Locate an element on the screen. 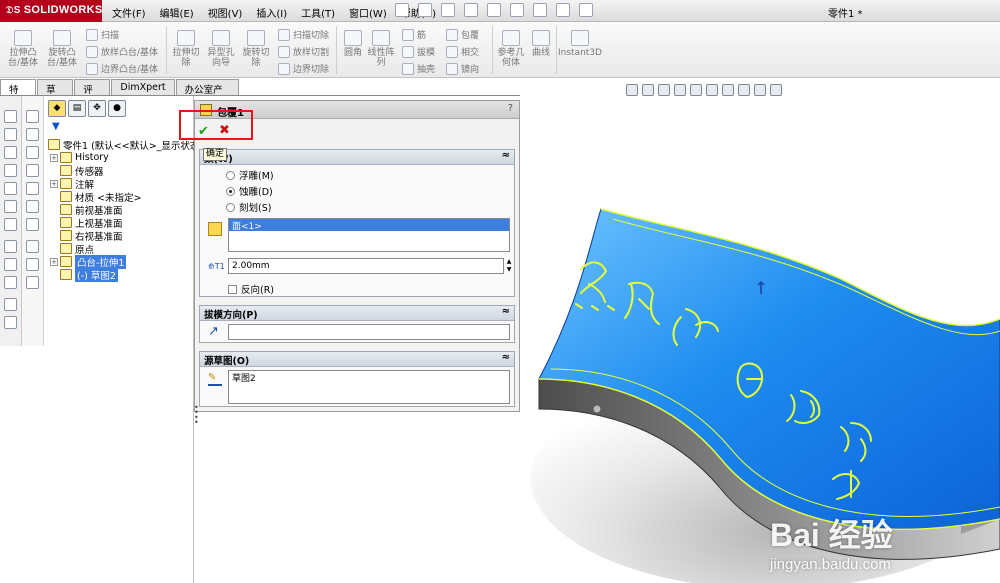 This screenshot has width=1000, height=583. mirror-button: 镜向 is located at coordinates (462, 68).